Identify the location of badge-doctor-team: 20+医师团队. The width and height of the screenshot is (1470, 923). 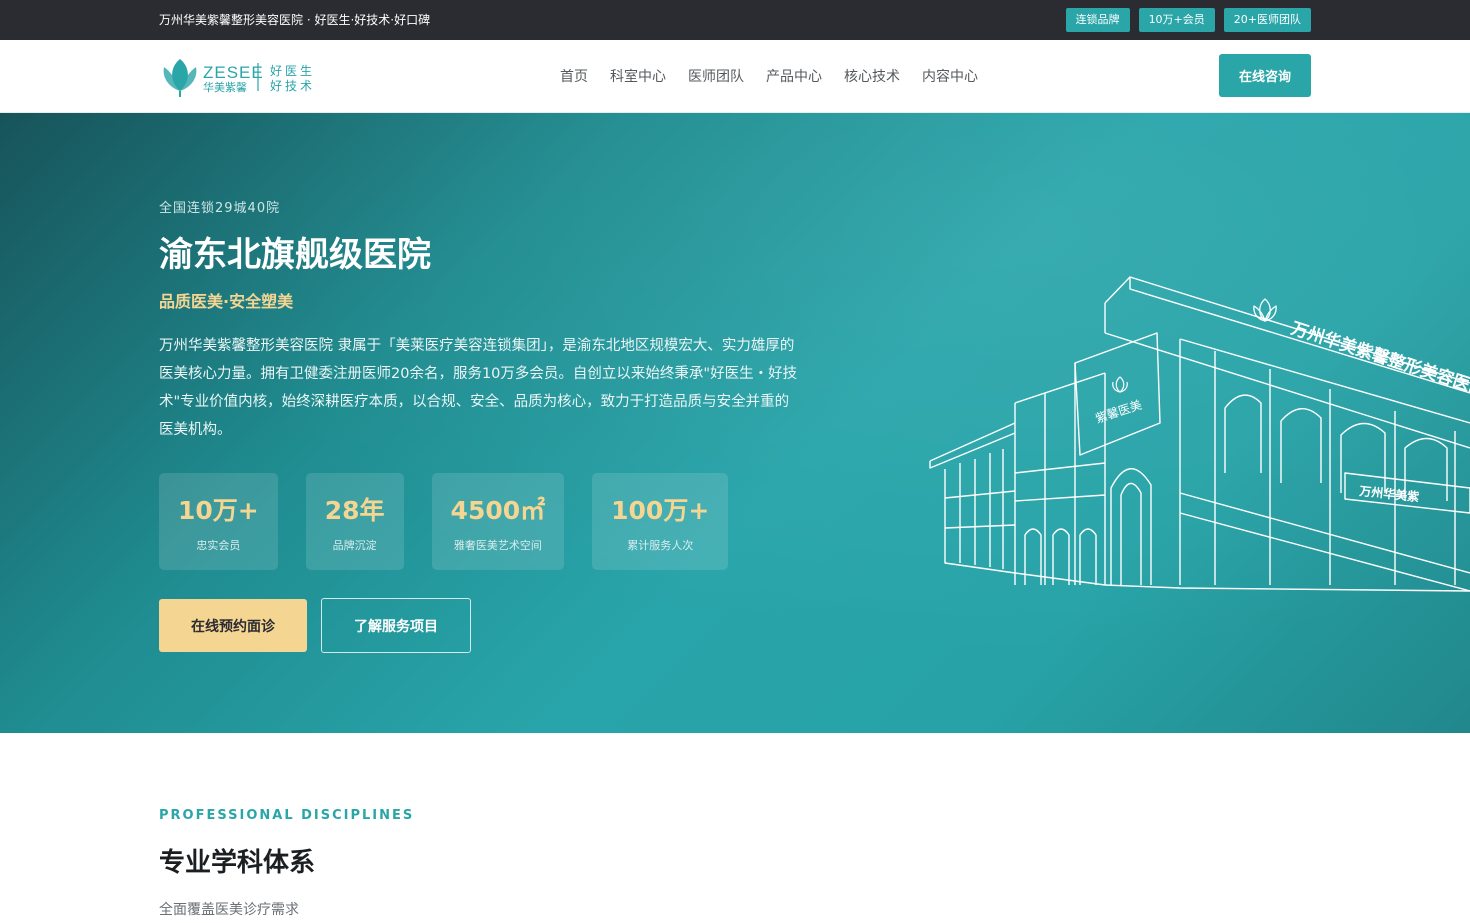
(1267, 20).